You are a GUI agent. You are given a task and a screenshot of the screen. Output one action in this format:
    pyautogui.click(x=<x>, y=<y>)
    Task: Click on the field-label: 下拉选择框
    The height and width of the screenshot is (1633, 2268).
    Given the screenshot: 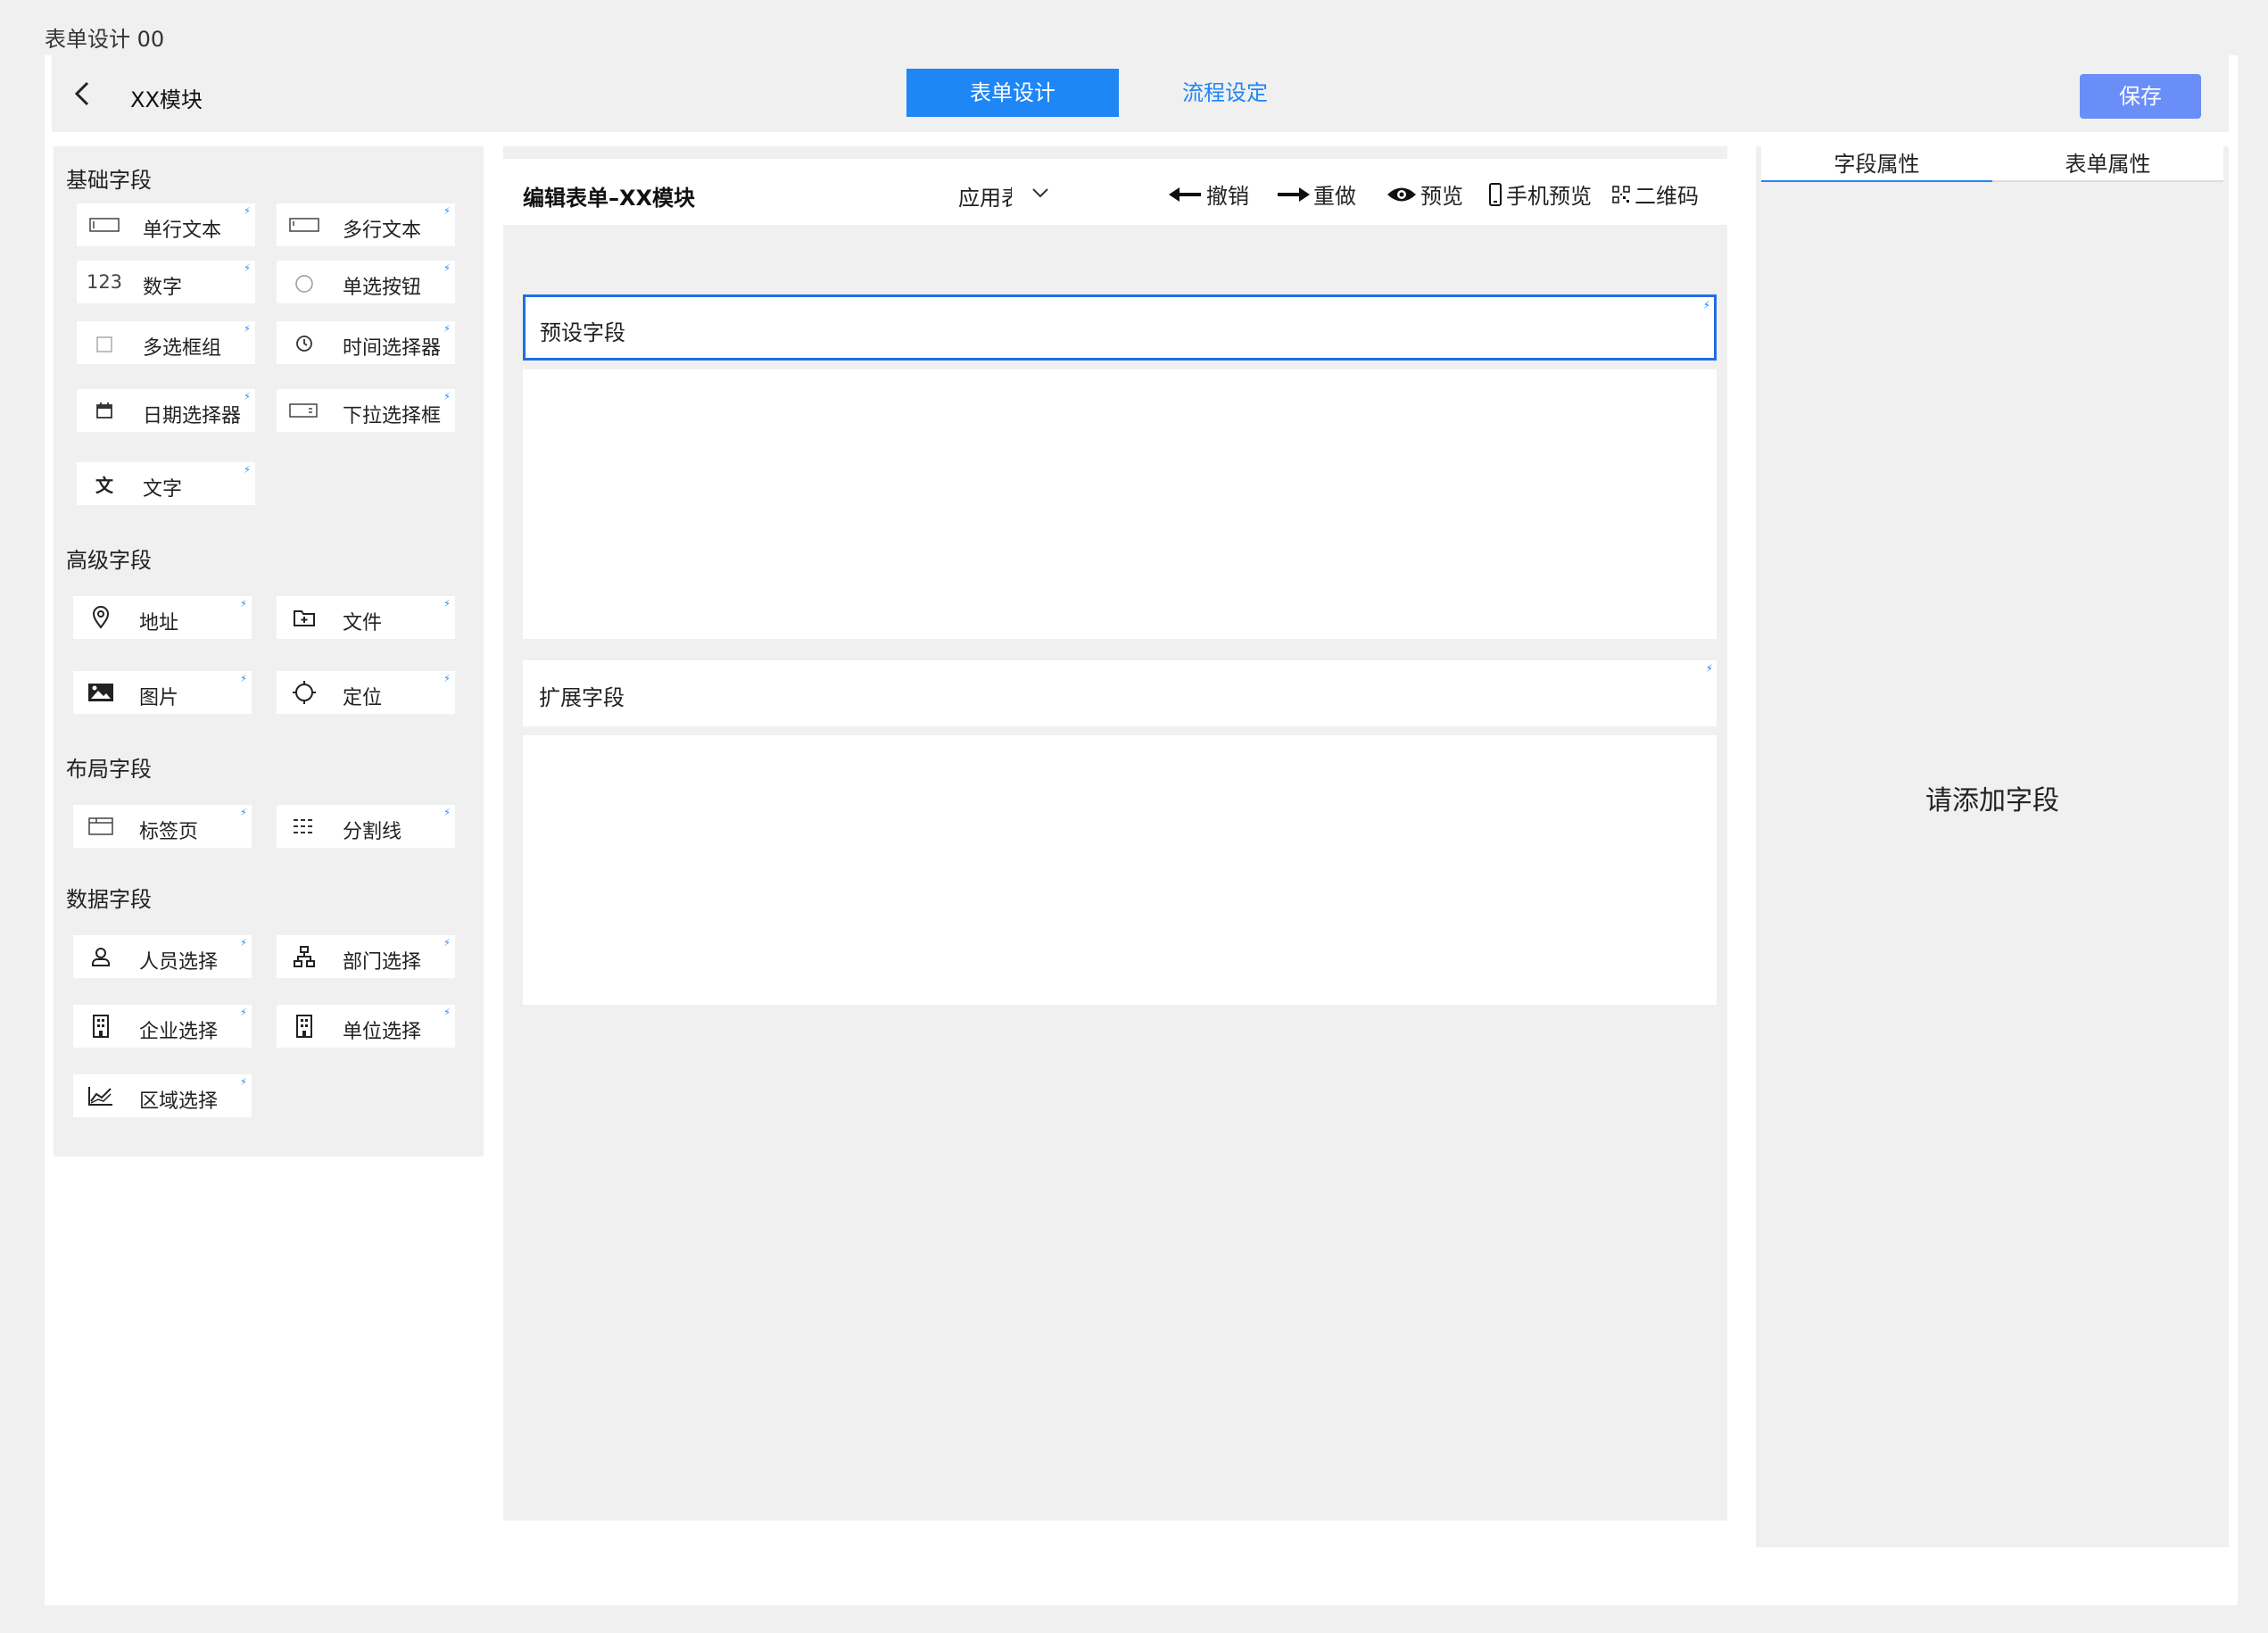 What is the action you would take?
    pyautogui.click(x=392, y=416)
    